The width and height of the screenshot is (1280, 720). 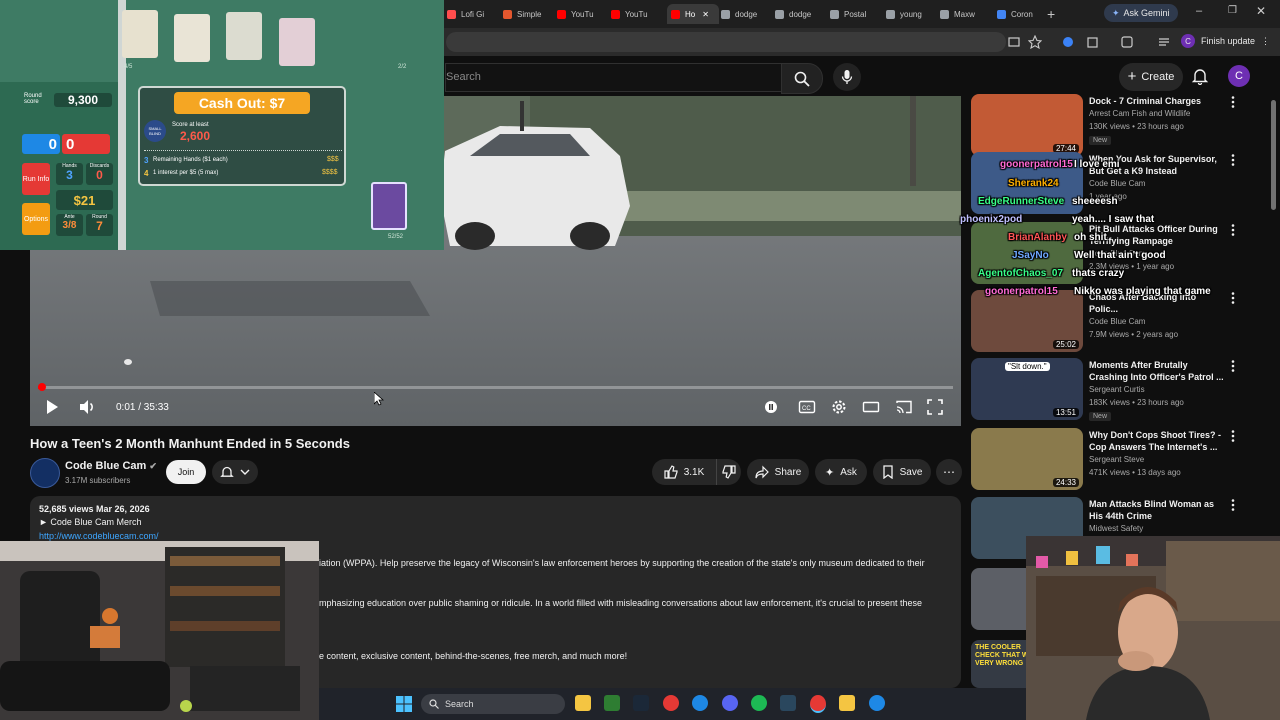 What do you see at coordinates (1093, 42) in the screenshot?
I see `puzzle-extensions-icon` at bounding box center [1093, 42].